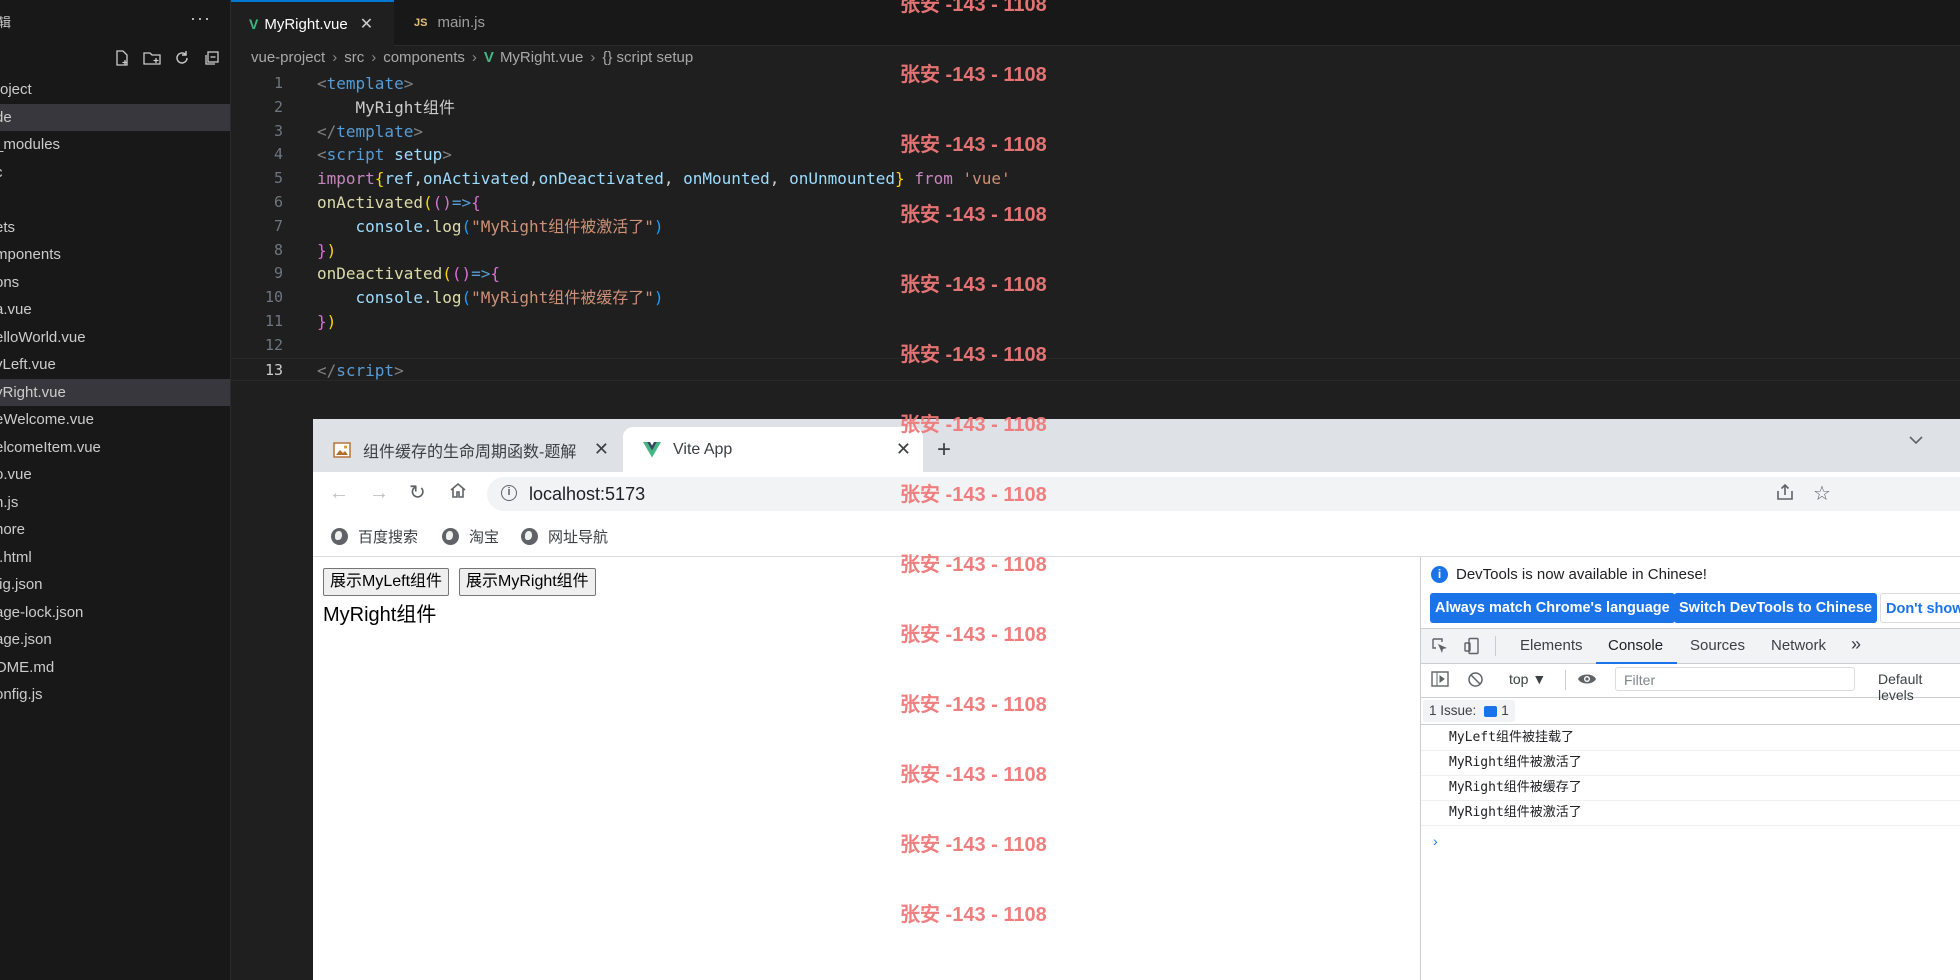  Describe the element at coordinates (1916, 440) in the screenshot. I see `tab-search-icon` at that location.